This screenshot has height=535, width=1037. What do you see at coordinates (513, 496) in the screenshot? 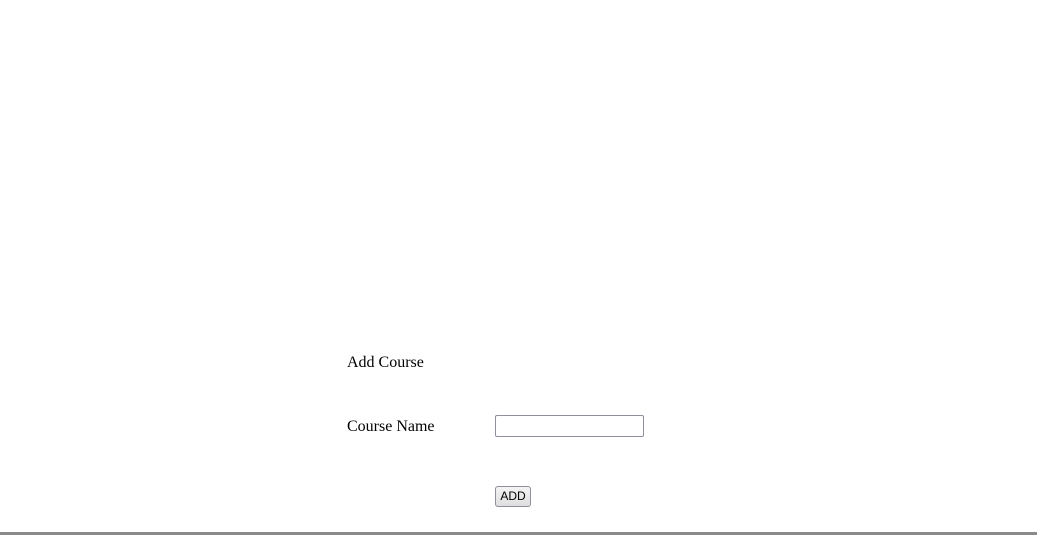
I see `add-button: ADD` at bounding box center [513, 496].